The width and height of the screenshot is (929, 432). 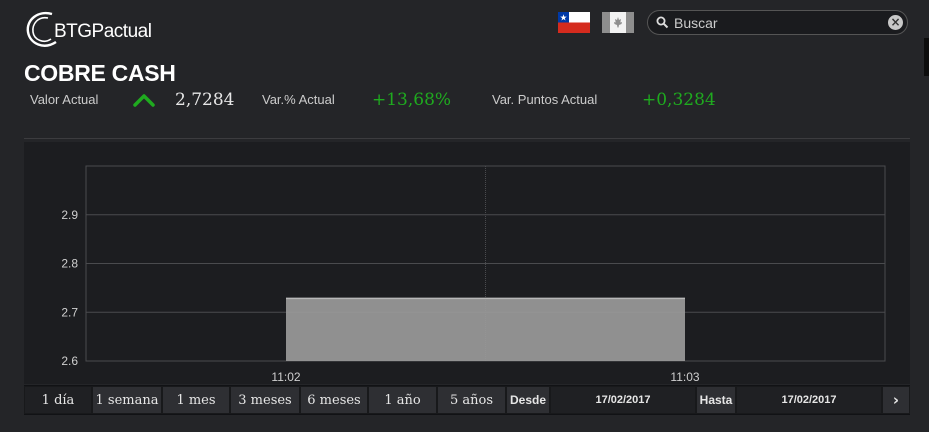 What do you see at coordinates (69, 215) in the screenshot?
I see `y-tick-label: 2.9` at bounding box center [69, 215].